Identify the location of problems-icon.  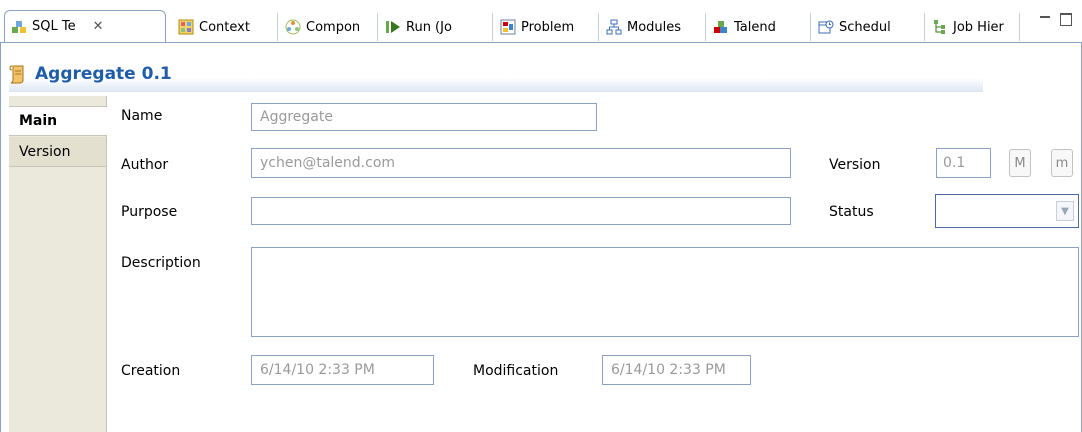
(508, 27).